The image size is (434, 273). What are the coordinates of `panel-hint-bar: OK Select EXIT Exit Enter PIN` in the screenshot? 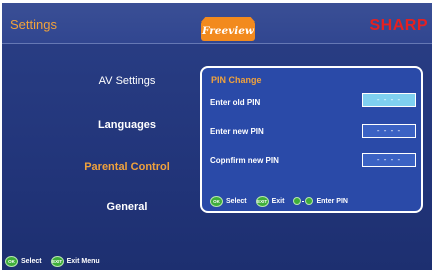 It's located at (279, 201).